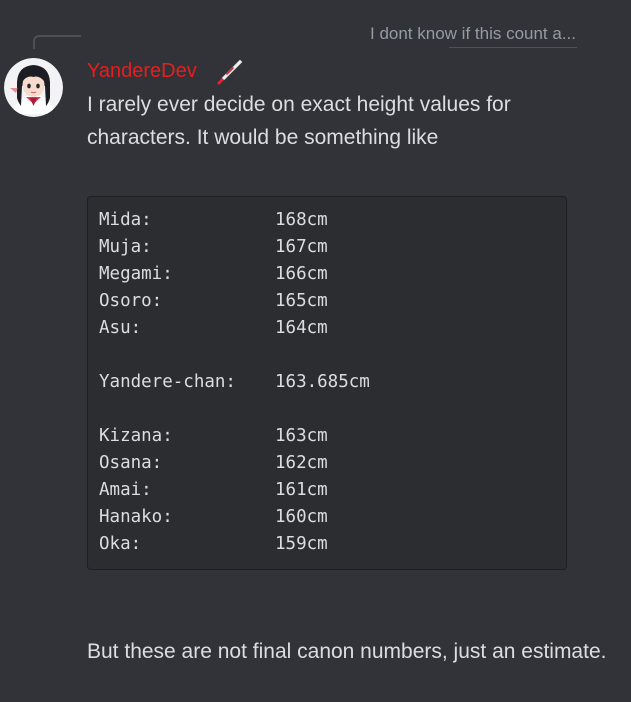  What do you see at coordinates (301, 301) in the screenshot?
I see `character-height: 165cm` at bounding box center [301, 301].